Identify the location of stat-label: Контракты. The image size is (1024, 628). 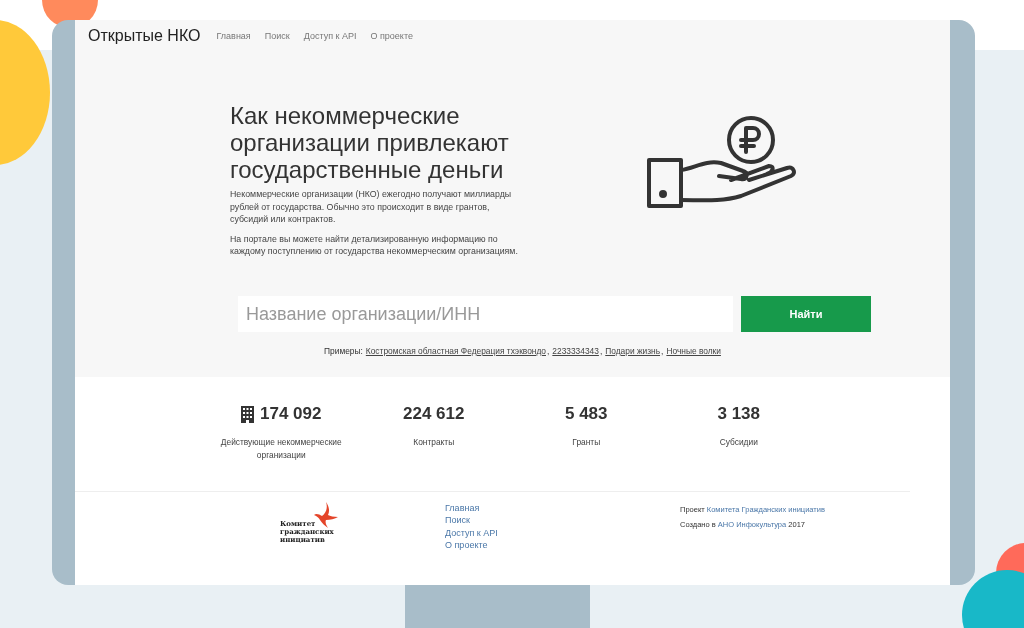
(434, 442).